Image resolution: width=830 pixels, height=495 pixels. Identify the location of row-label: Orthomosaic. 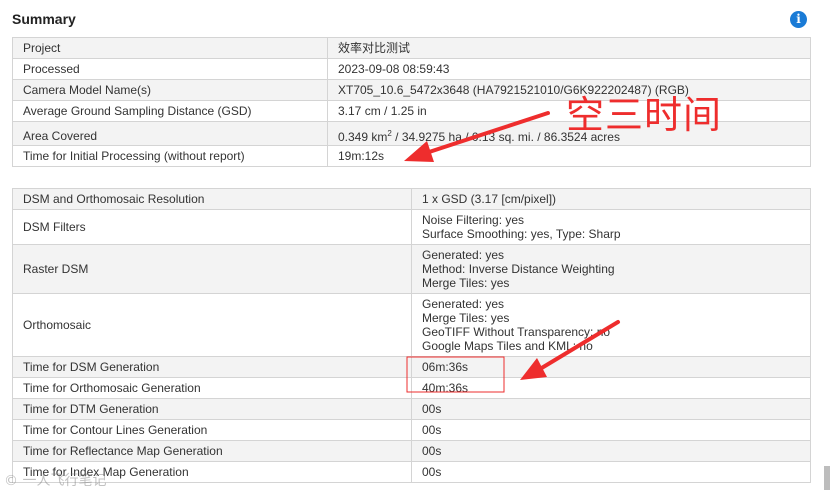
(212, 325).